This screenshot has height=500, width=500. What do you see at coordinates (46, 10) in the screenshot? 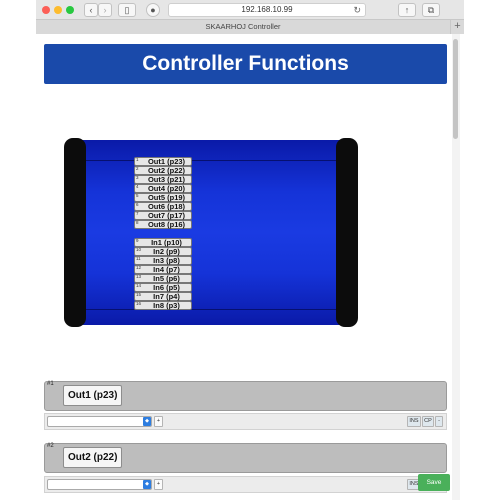
I see `close-window-icon` at bounding box center [46, 10].